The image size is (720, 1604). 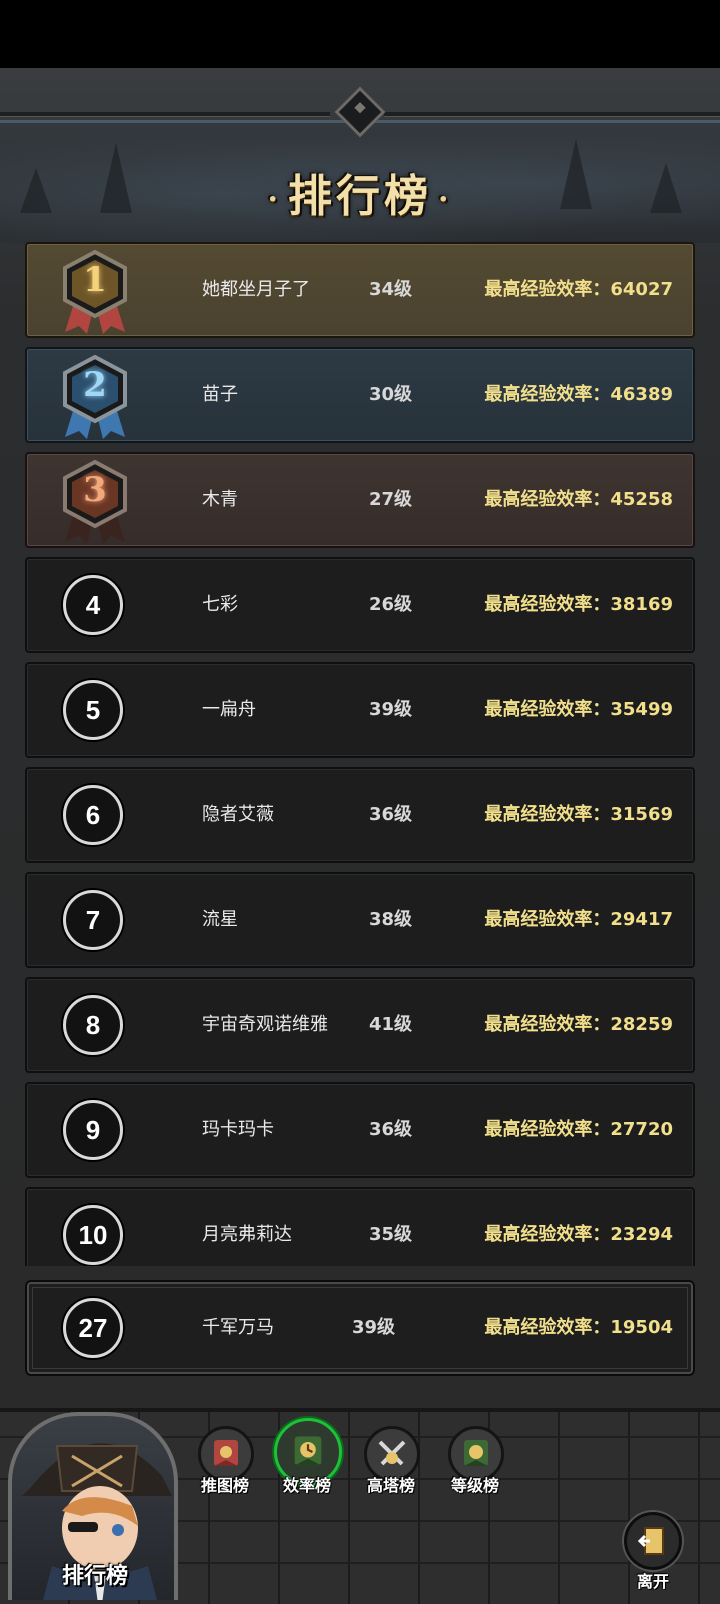 I want to click on exp-efficiency: 最高经验效率：27720, so click(x=578, y=1129).